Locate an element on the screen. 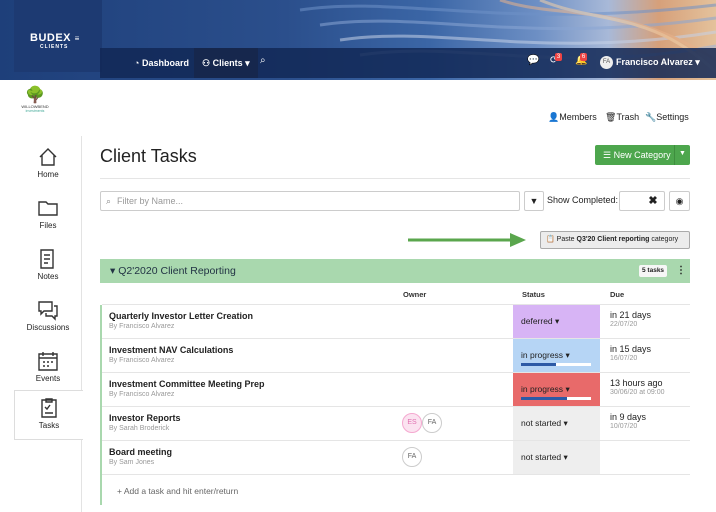 The width and height of the screenshot is (716, 512). paste-category-button: 📋 Paste Q3'20 Client reporting category is located at coordinates (615, 240).